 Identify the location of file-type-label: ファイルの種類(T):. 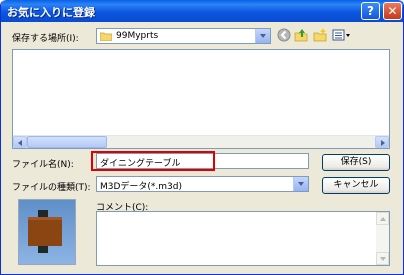
(51, 188).